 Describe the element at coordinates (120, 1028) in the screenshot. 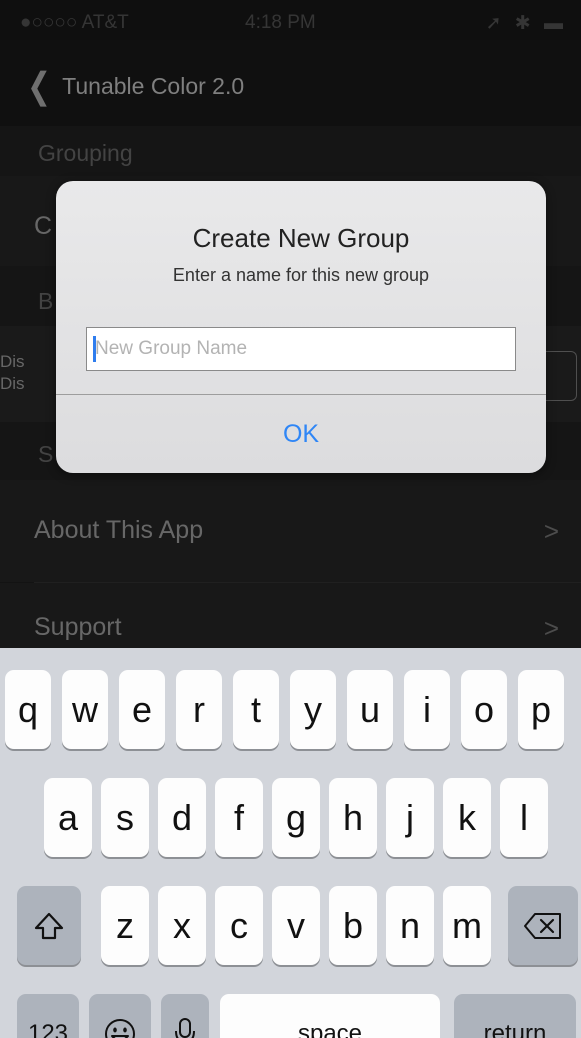

I see `emoji-icon` at that location.